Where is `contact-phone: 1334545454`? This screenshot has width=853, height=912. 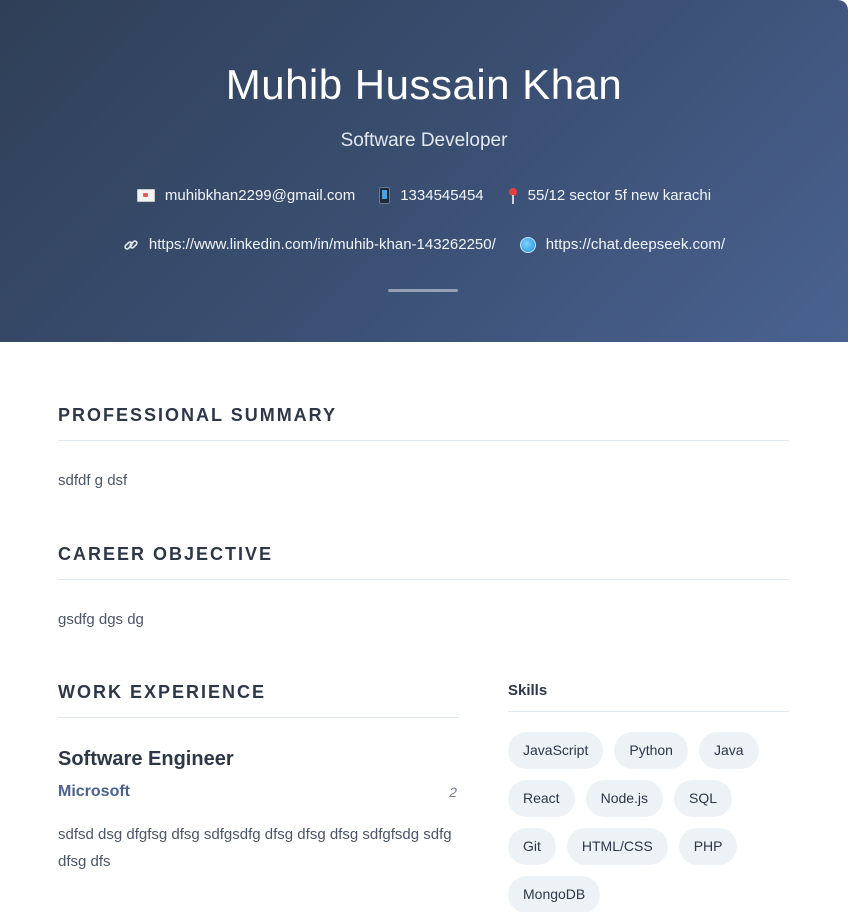 contact-phone: 1334545454 is located at coordinates (431, 195).